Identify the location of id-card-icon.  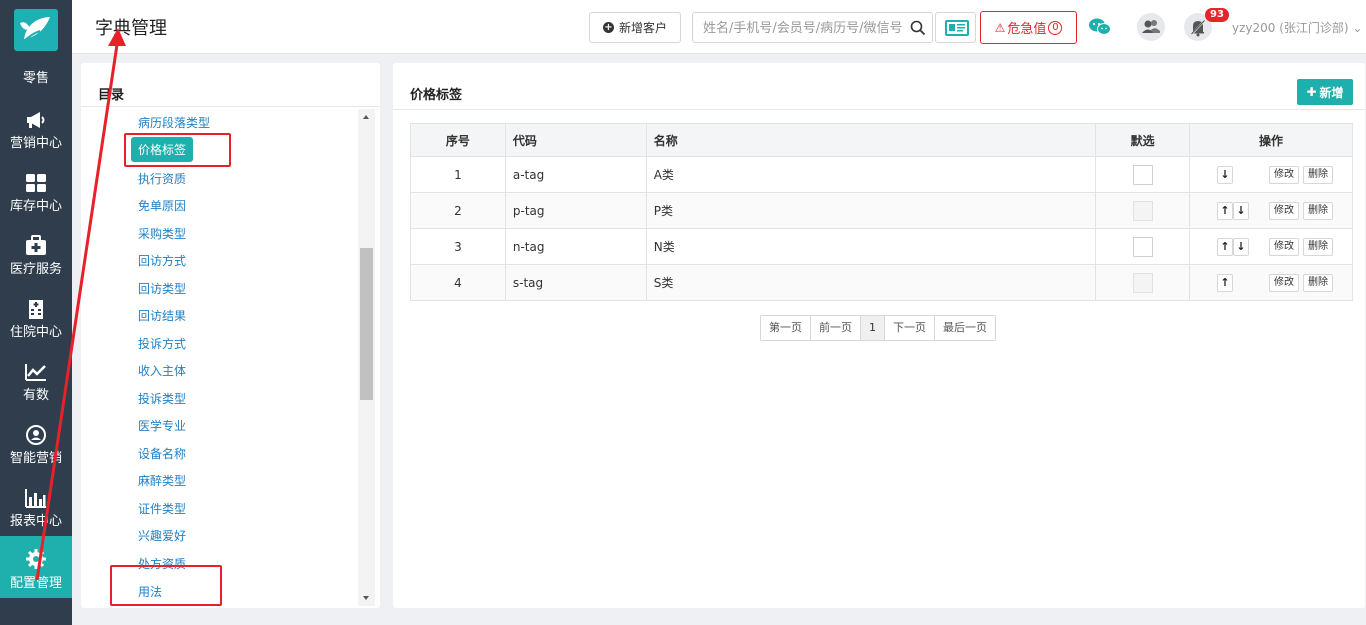
(957, 28).